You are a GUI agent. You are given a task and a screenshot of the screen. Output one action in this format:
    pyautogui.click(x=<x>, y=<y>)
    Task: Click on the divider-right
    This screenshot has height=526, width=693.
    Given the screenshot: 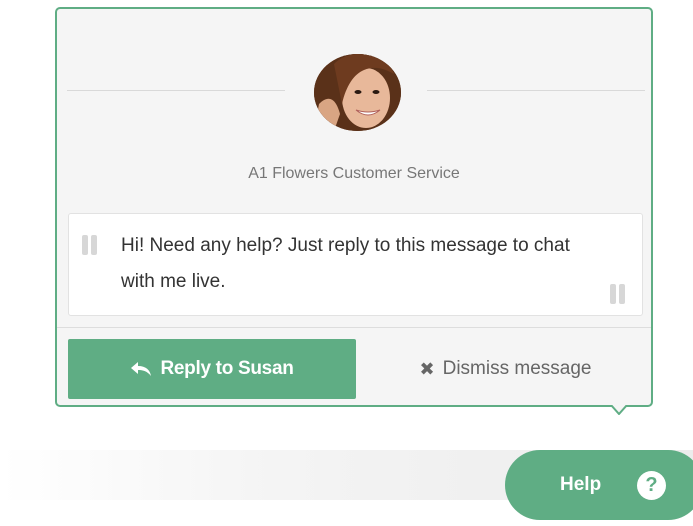 What is the action you would take?
    pyautogui.click(x=536, y=90)
    